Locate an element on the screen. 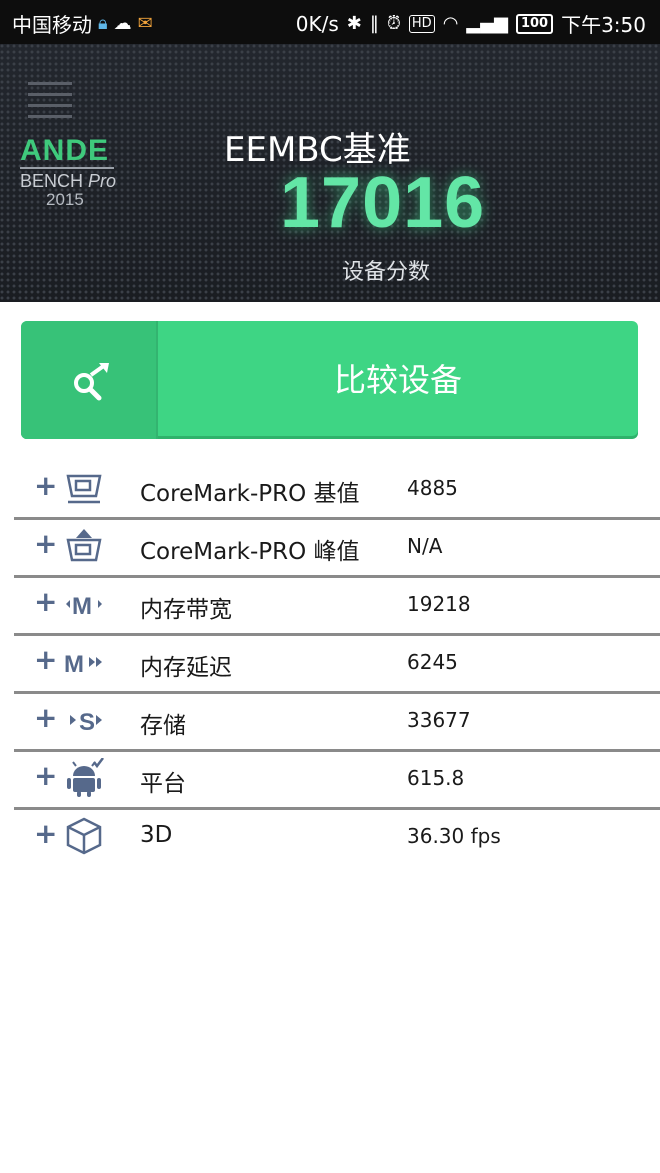 The height and width of the screenshot is (1173, 660). compare-icon-area is located at coordinates (89, 380).